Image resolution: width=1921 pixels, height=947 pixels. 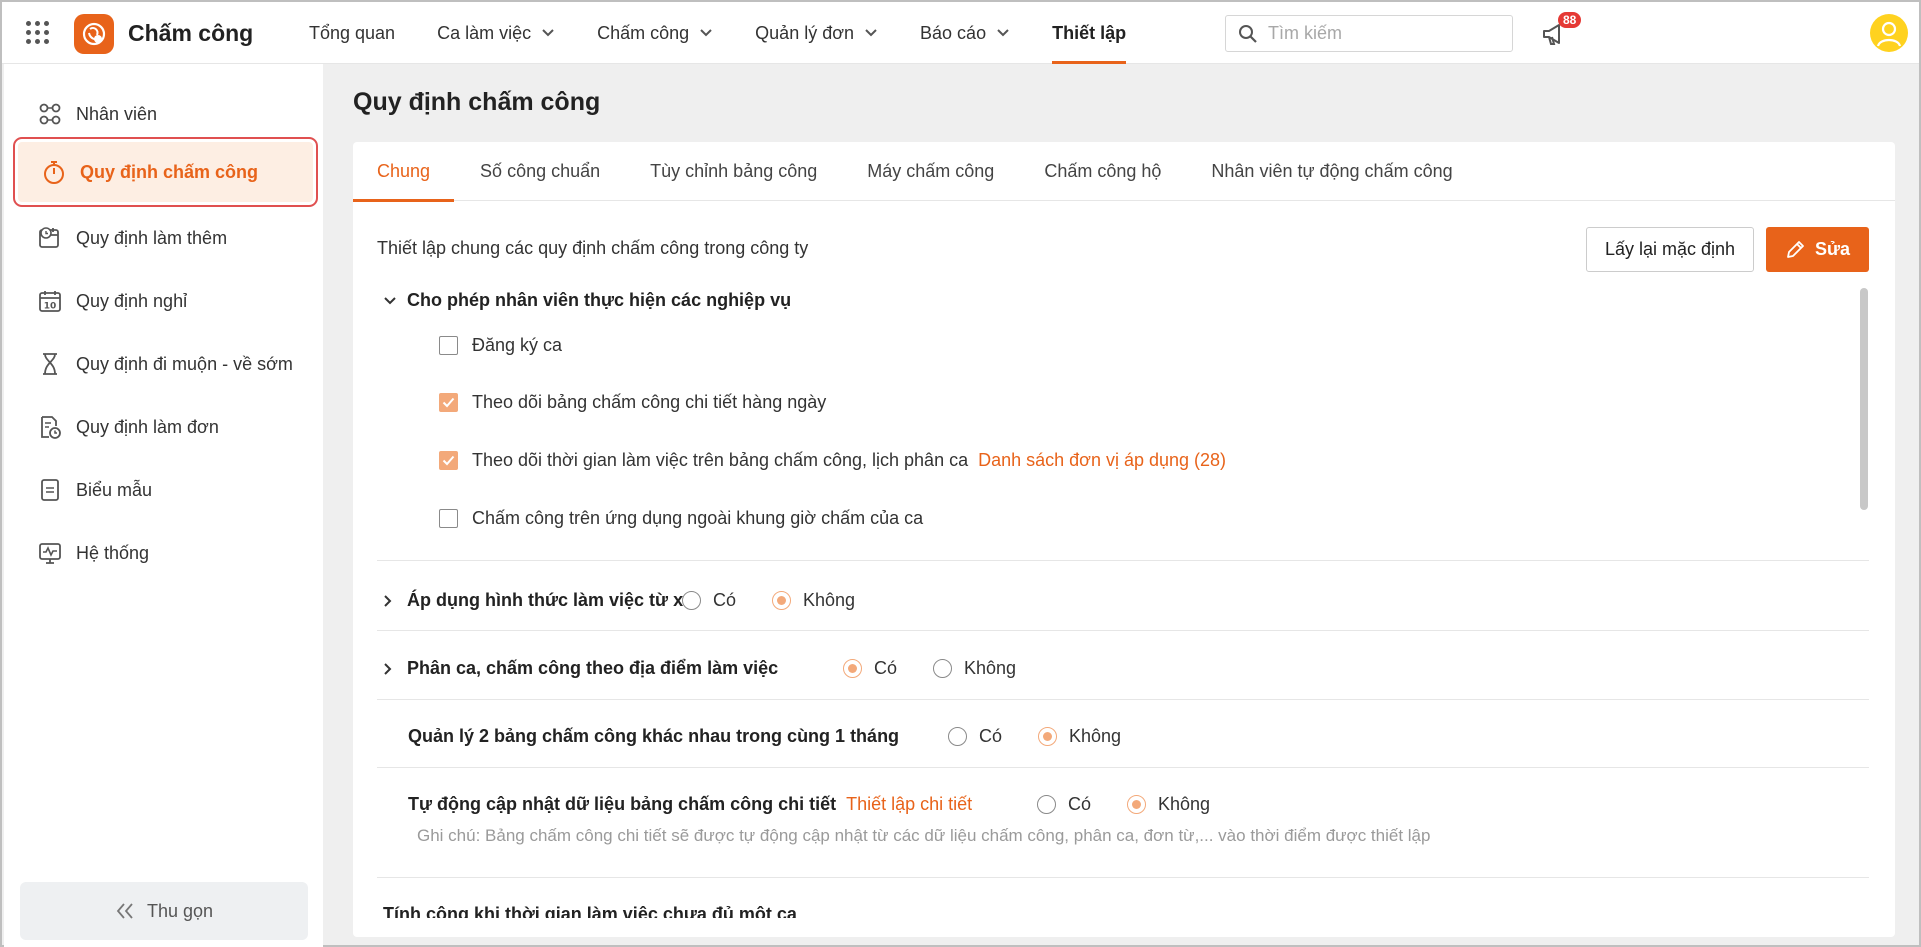 I want to click on collapse-label: Thu gọn, so click(x=180, y=910).